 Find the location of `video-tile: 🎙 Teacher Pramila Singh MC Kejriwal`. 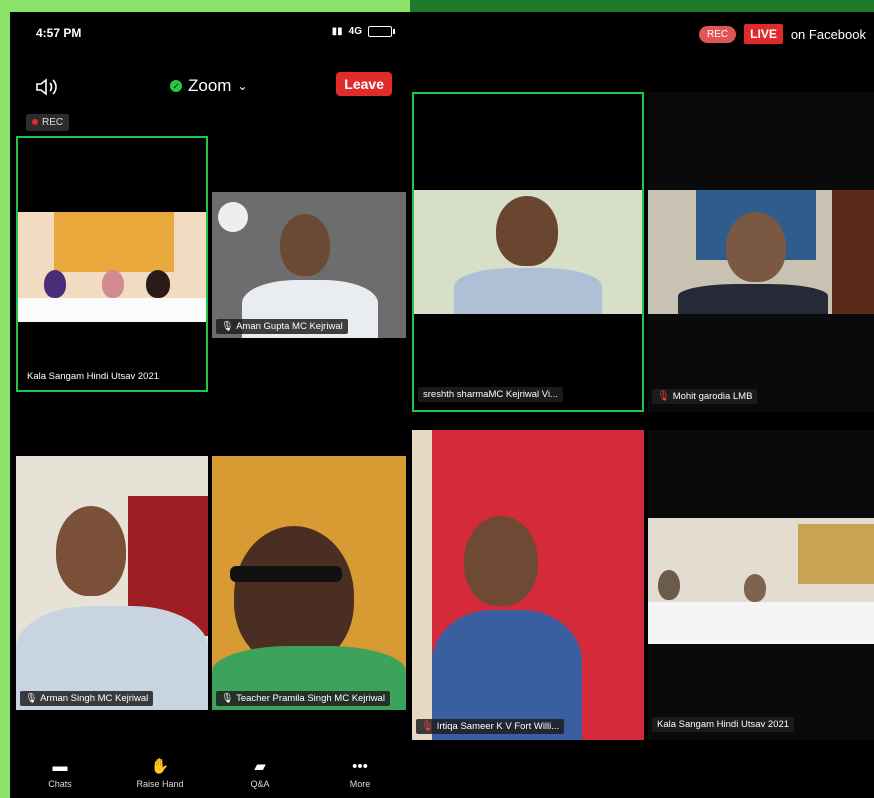

video-tile: 🎙 Teacher Pramila Singh MC Kejriwal is located at coordinates (309, 583).